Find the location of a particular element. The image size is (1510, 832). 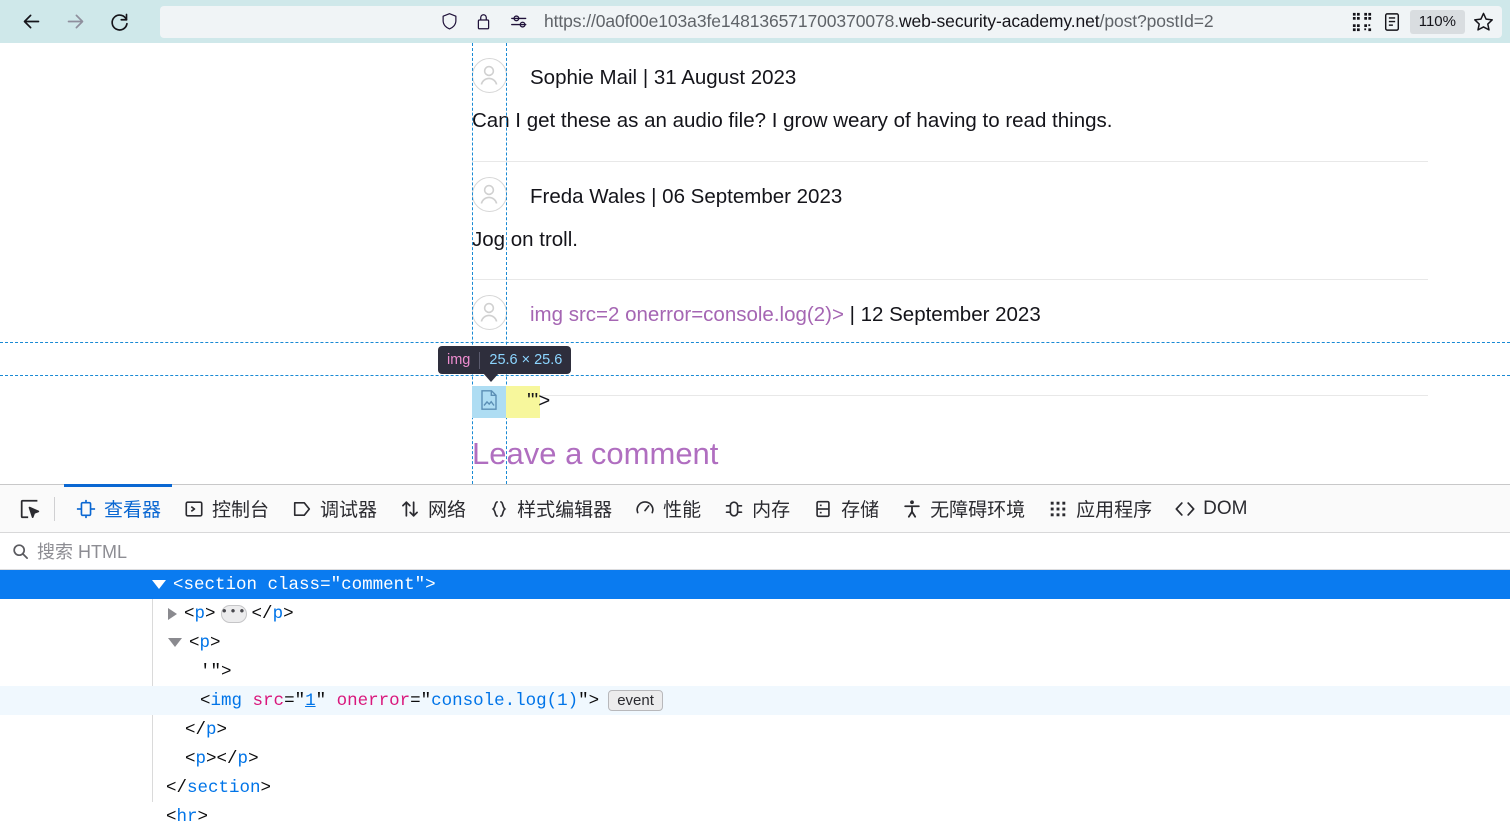

tab-debugger-label: 调试器 is located at coordinates (349, 510).